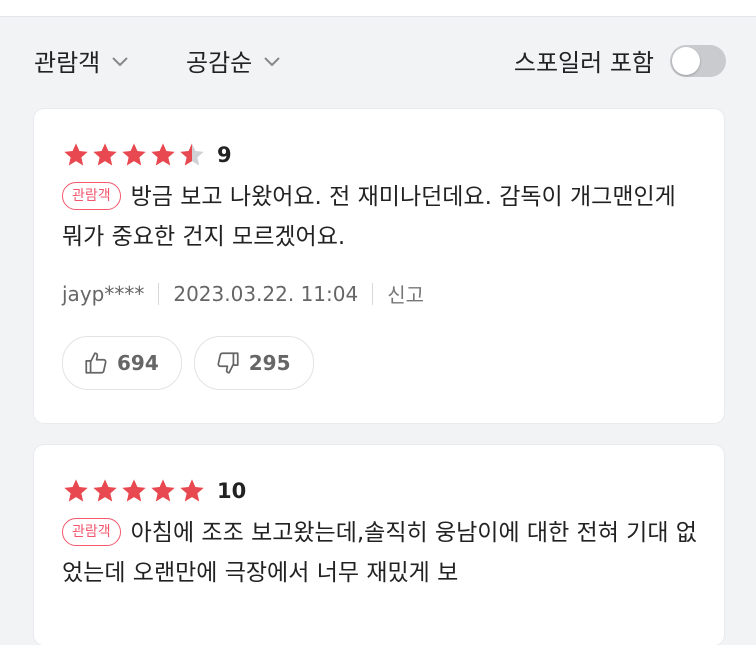  What do you see at coordinates (583, 63) in the screenshot?
I see `spoiler-label: 스포일러 포함` at bounding box center [583, 63].